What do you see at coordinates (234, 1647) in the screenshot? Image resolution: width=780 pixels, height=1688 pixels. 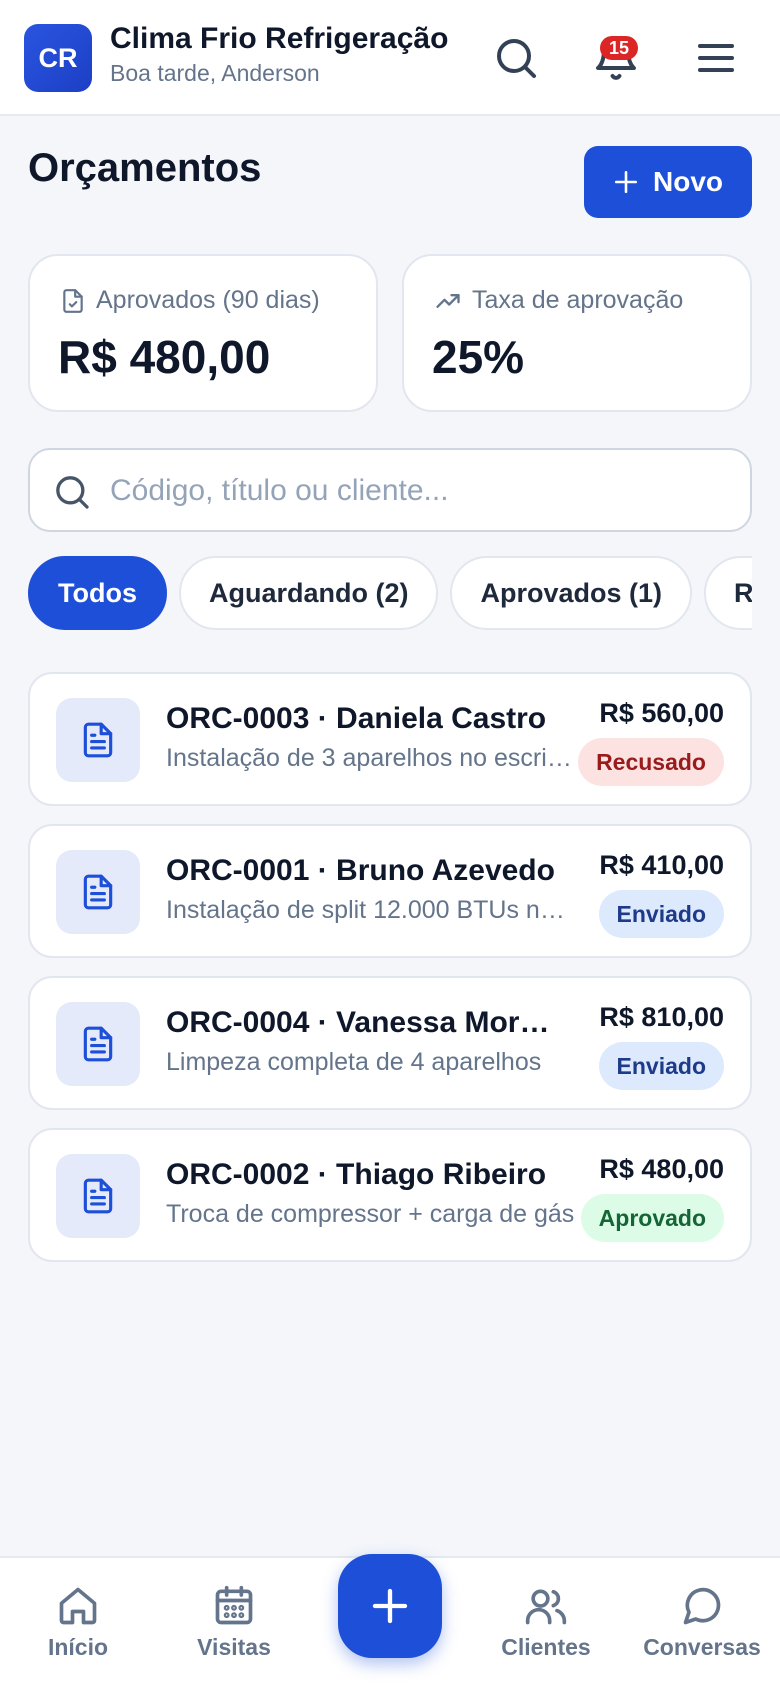 I see `nav-label: Visitas` at bounding box center [234, 1647].